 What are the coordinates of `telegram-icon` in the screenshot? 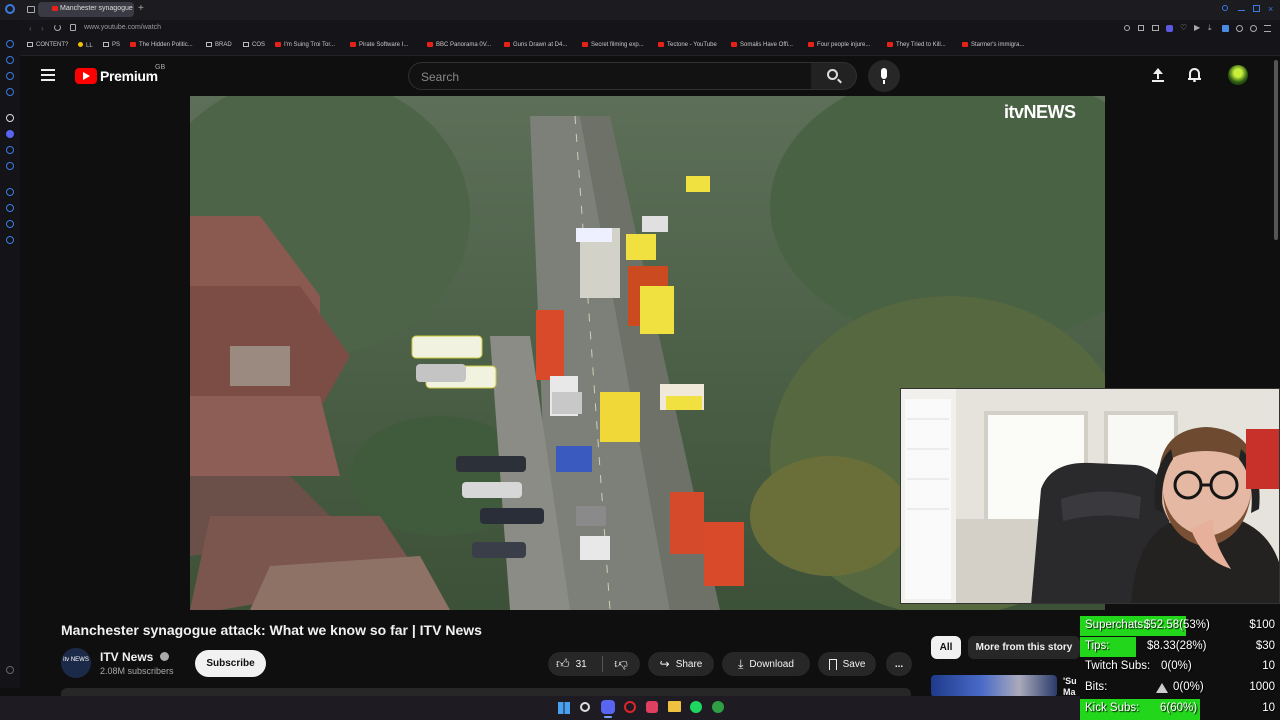 It's located at (10, 92).